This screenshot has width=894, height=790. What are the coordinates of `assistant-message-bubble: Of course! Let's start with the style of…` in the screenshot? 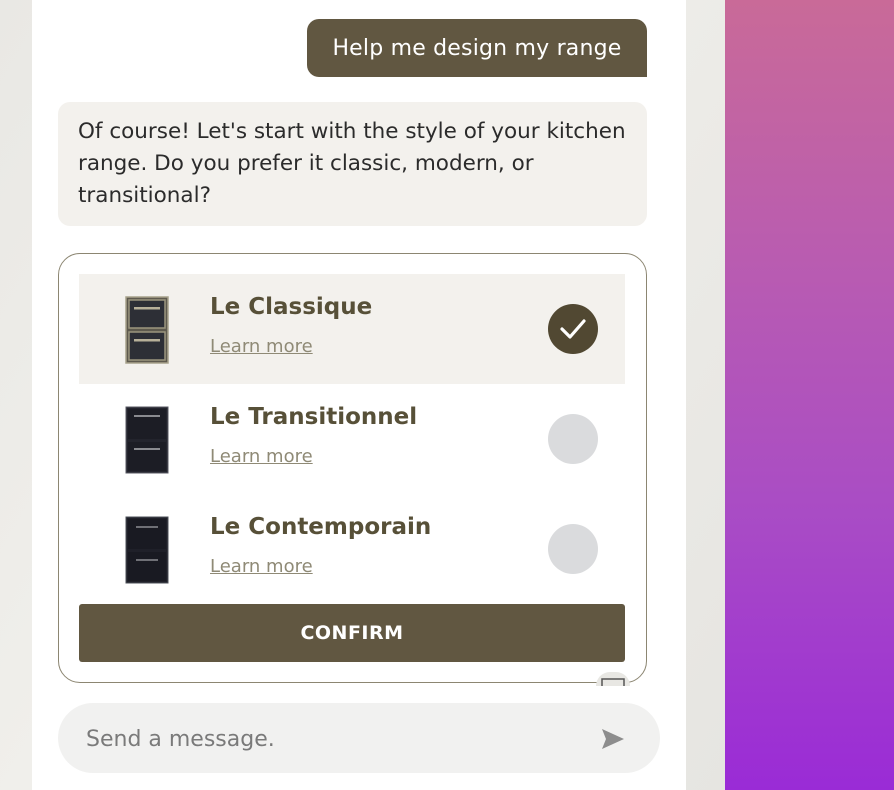 It's located at (352, 164).